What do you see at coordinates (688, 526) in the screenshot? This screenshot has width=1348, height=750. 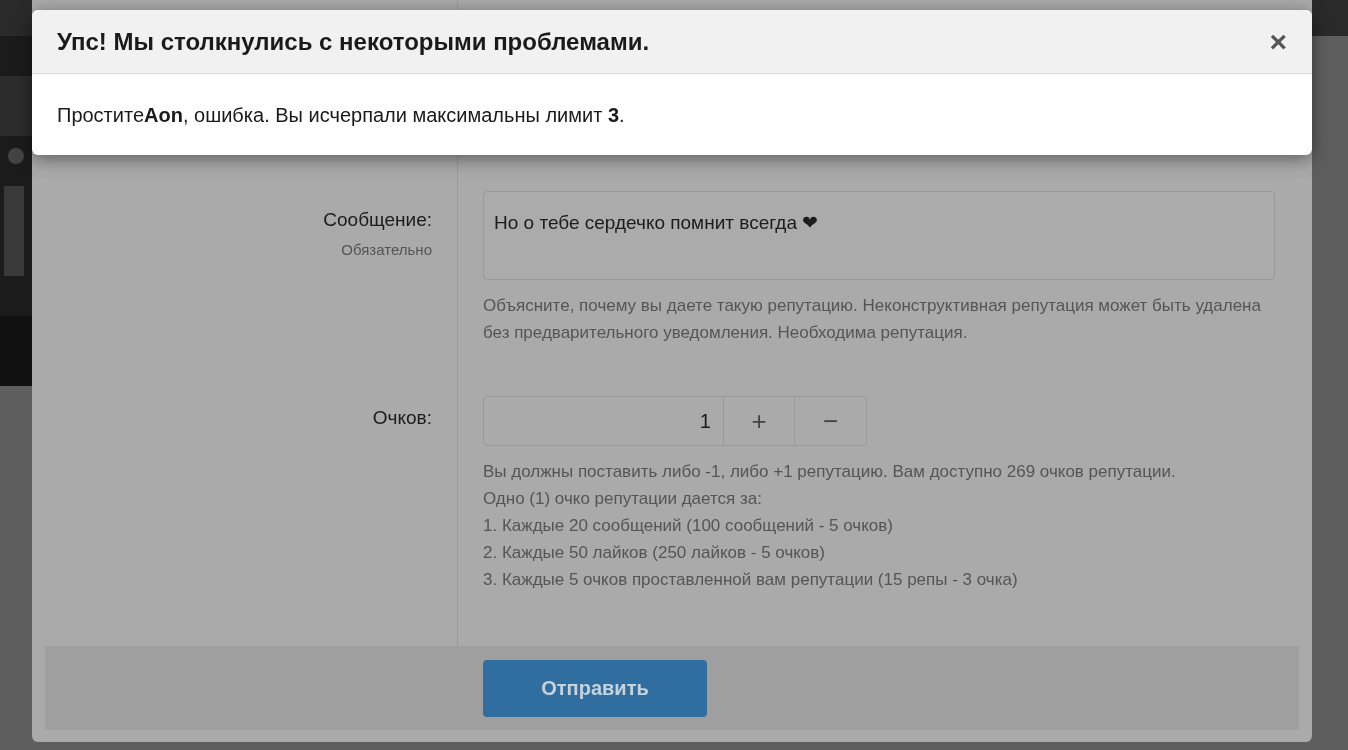 I see `help-text: 1. Каждые 20 сообщений (100 сообщений - 5 очков)` at bounding box center [688, 526].